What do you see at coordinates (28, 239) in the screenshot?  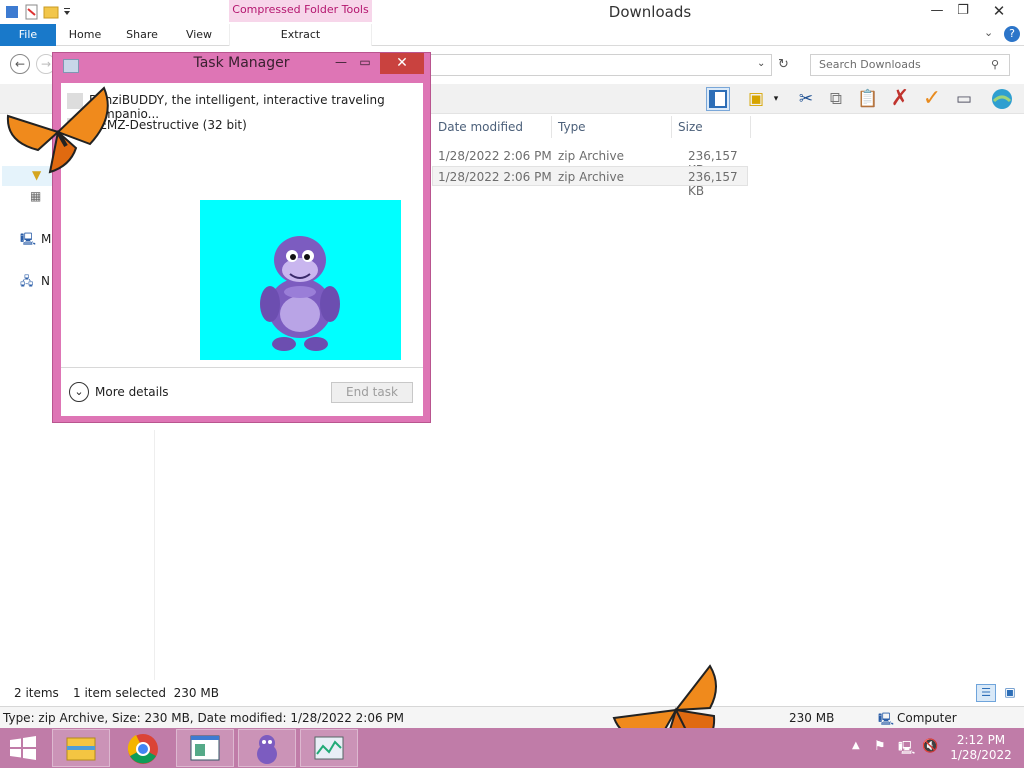 I see `computer-icon: 🖳` at bounding box center [28, 239].